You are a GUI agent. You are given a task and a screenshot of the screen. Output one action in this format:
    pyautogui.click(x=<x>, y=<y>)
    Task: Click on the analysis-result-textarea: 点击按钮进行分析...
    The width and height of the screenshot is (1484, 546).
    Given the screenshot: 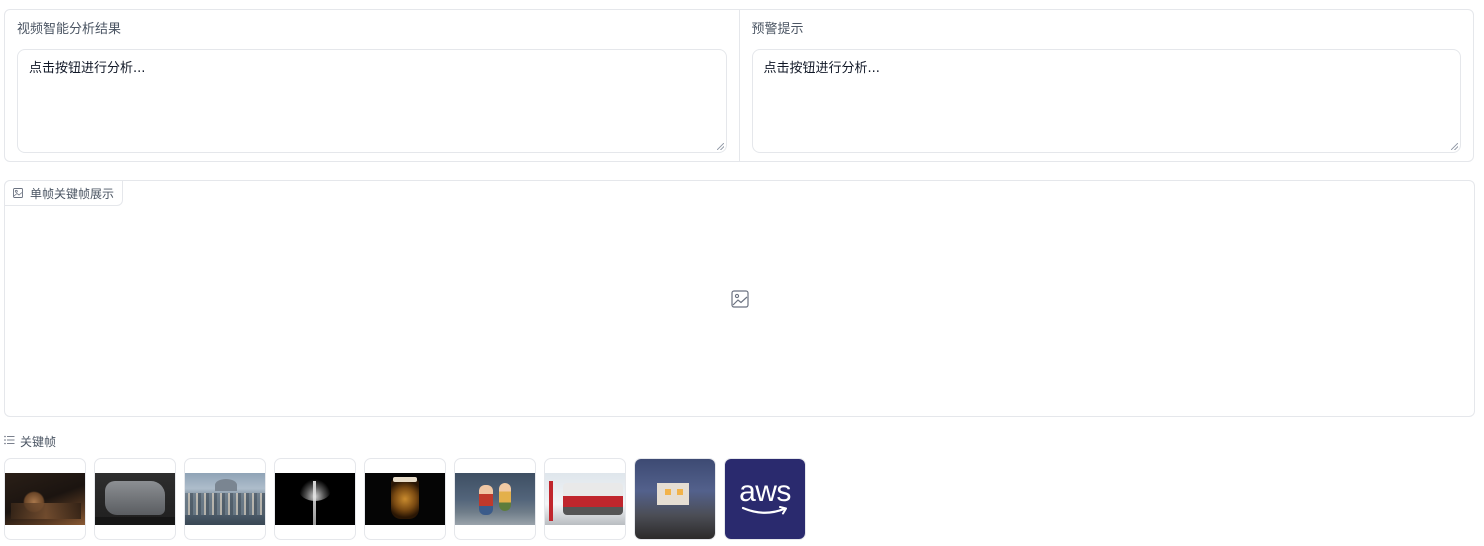 What is the action you would take?
    pyautogui.click(x=372, y=101)
    